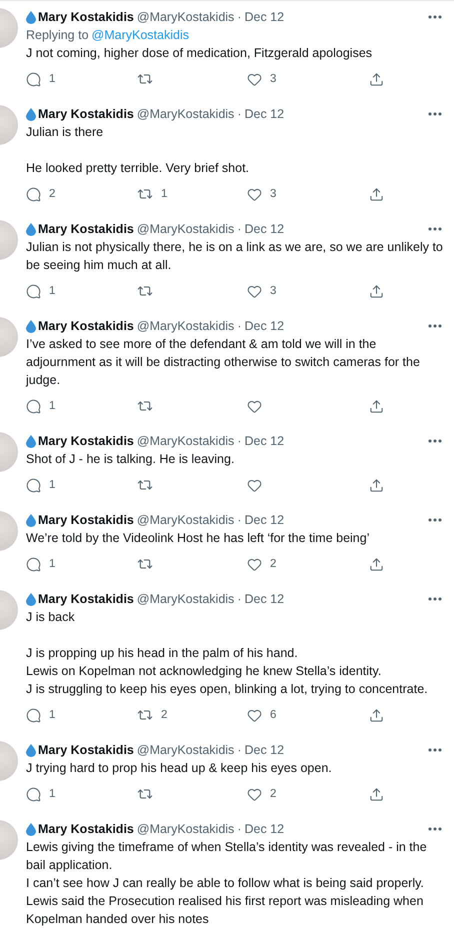 Image resolution: width=454 pixels, height=945 pixels. I want to click on retweet-button: 1, so click(152, 194).